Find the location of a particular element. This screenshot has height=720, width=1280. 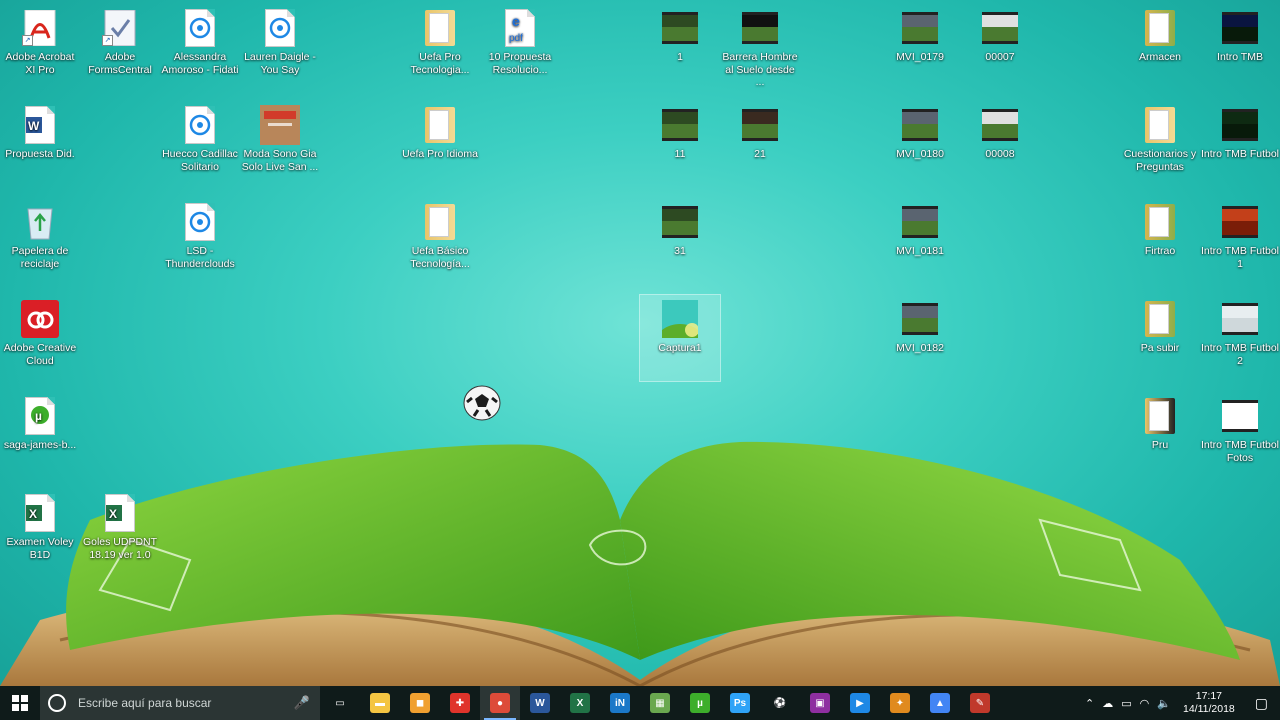

desktop-icon: Cuestionarios y Preguntas is located at coordinates (1160, 144).